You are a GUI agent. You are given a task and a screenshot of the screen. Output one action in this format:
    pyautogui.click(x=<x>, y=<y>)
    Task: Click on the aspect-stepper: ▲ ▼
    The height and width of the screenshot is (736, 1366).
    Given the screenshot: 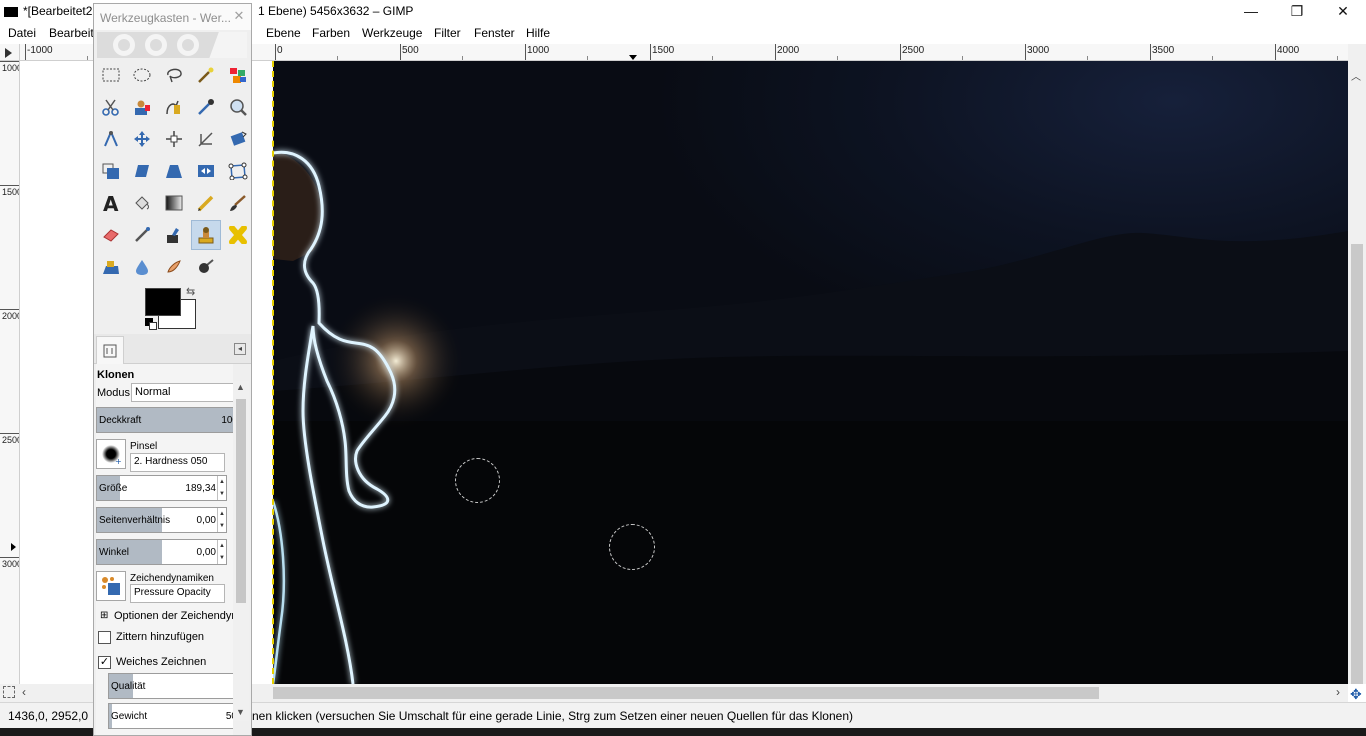 What is the action you would take?
    pyautogui.click(x=221, y=520)
    